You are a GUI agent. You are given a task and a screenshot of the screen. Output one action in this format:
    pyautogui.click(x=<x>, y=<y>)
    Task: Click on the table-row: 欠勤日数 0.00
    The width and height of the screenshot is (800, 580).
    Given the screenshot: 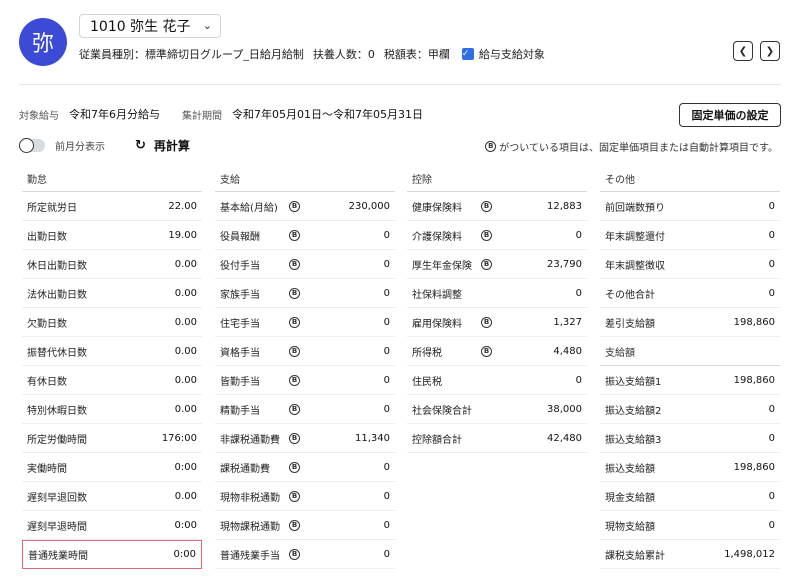 What is the action you would take?
    pyautogui.click(x=112, y=322)
    